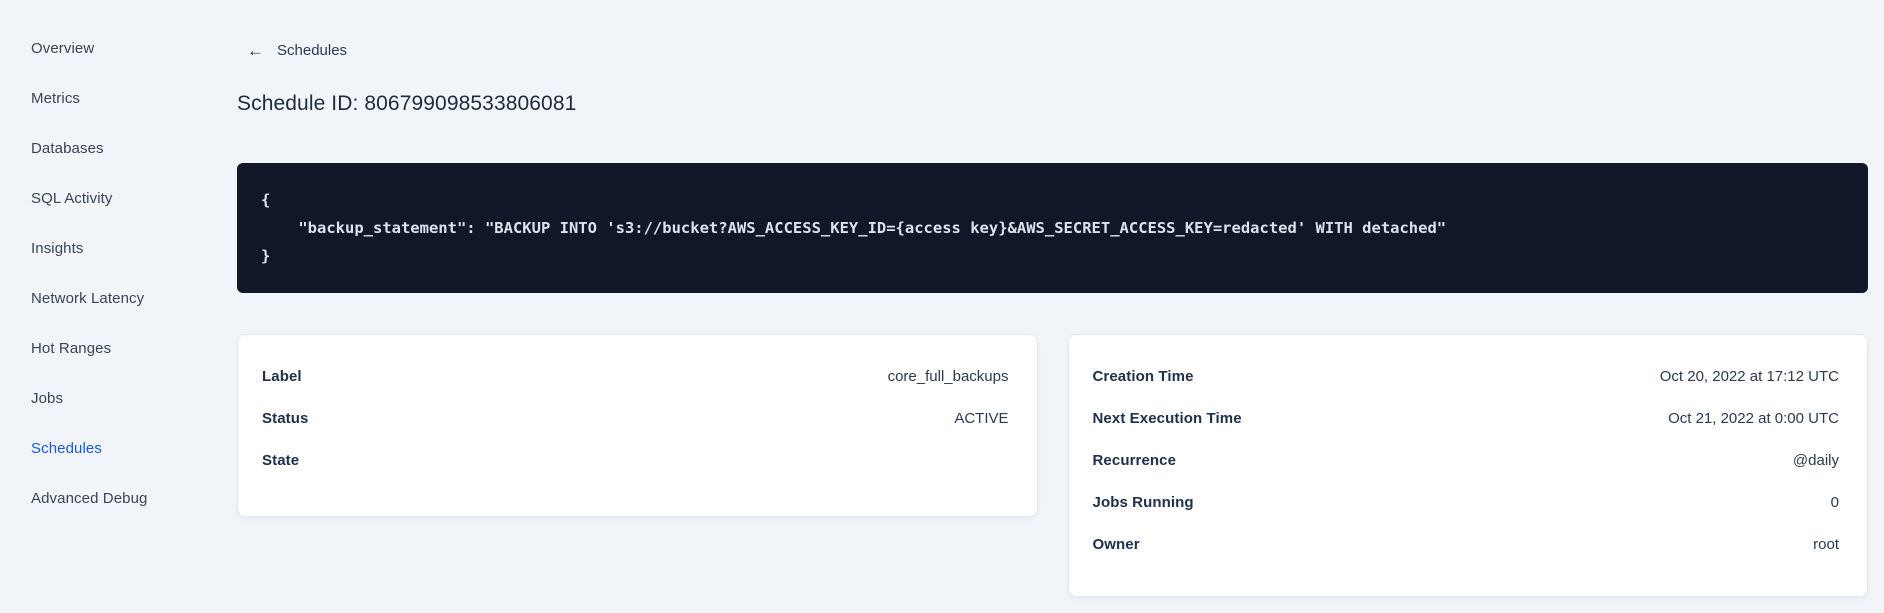 The height and width of the screenshot is (613, 1884). Describe the element at coordinates (100, 398) in the screenshot. I see `sidebar-item-jobs: Jobs` at that location.